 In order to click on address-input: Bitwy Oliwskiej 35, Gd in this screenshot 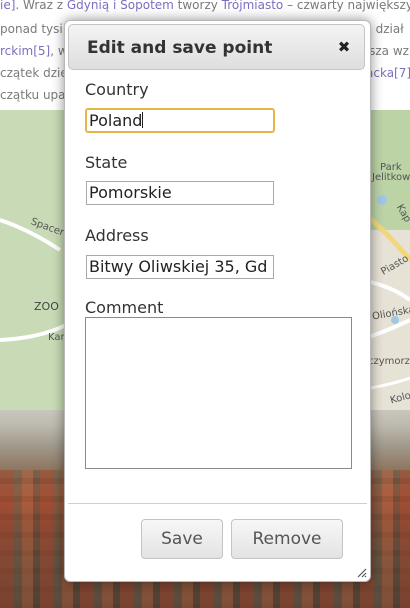, I will do `click(180, 267)`.